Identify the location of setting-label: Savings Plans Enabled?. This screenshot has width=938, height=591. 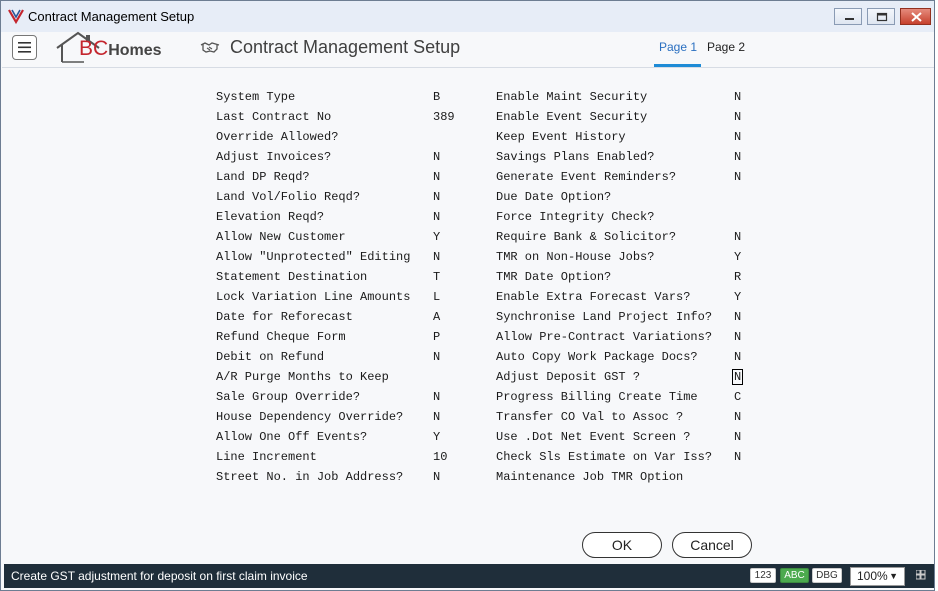
(575, 157).